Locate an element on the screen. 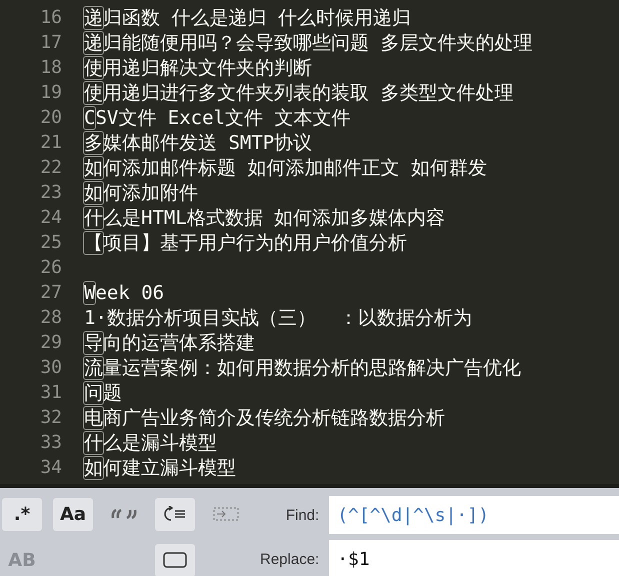  code-line: CSV文件 Excel文件 文本文件 is located at coordinates (217, 117).